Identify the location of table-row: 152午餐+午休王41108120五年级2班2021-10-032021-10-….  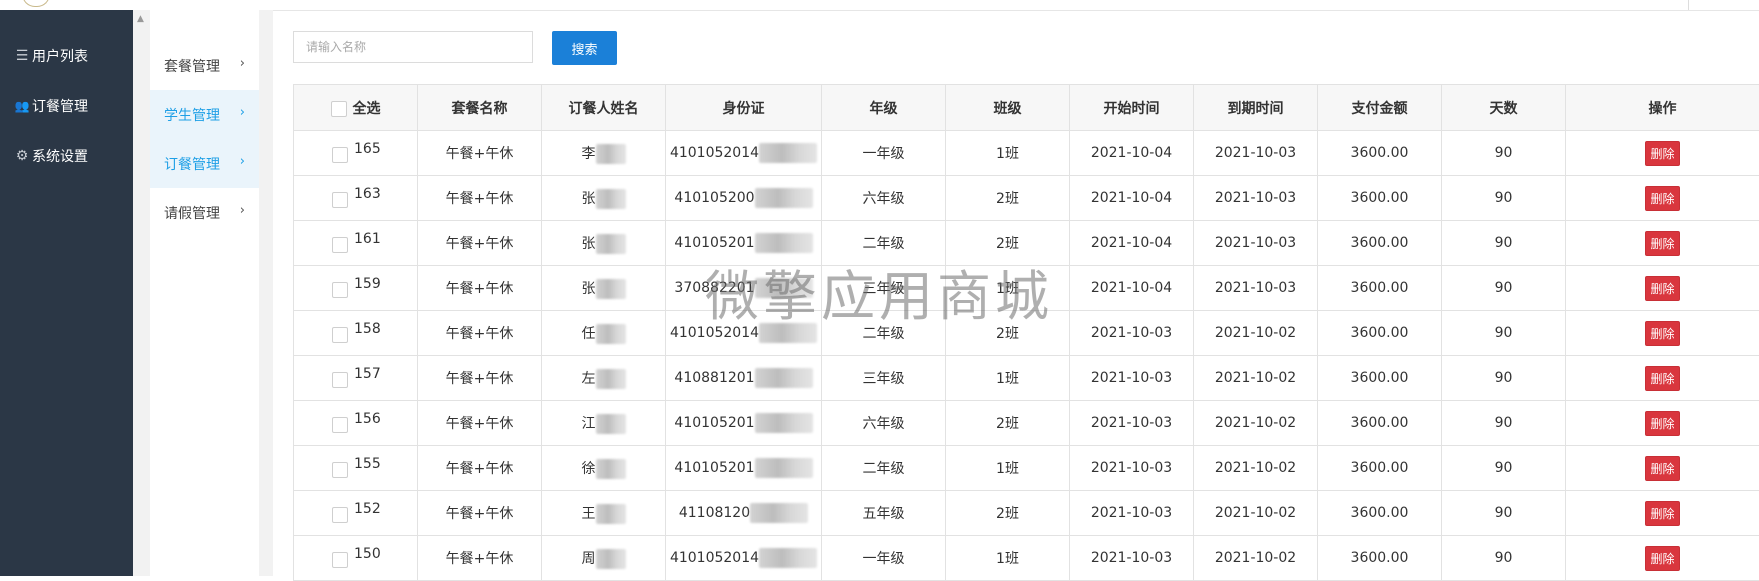
(1026, 513).